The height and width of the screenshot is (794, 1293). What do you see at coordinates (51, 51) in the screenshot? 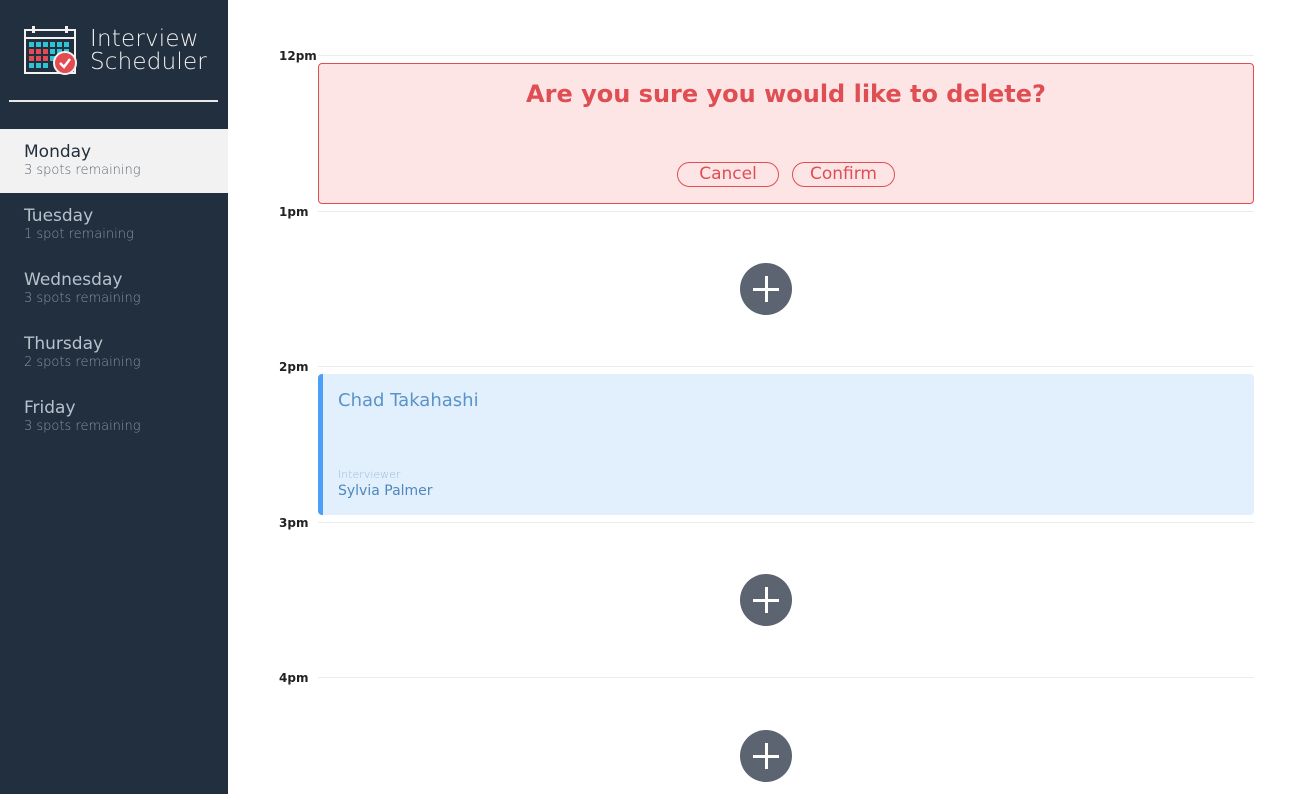
I see `calendar-check-icon` at bounding box center [51, 51].